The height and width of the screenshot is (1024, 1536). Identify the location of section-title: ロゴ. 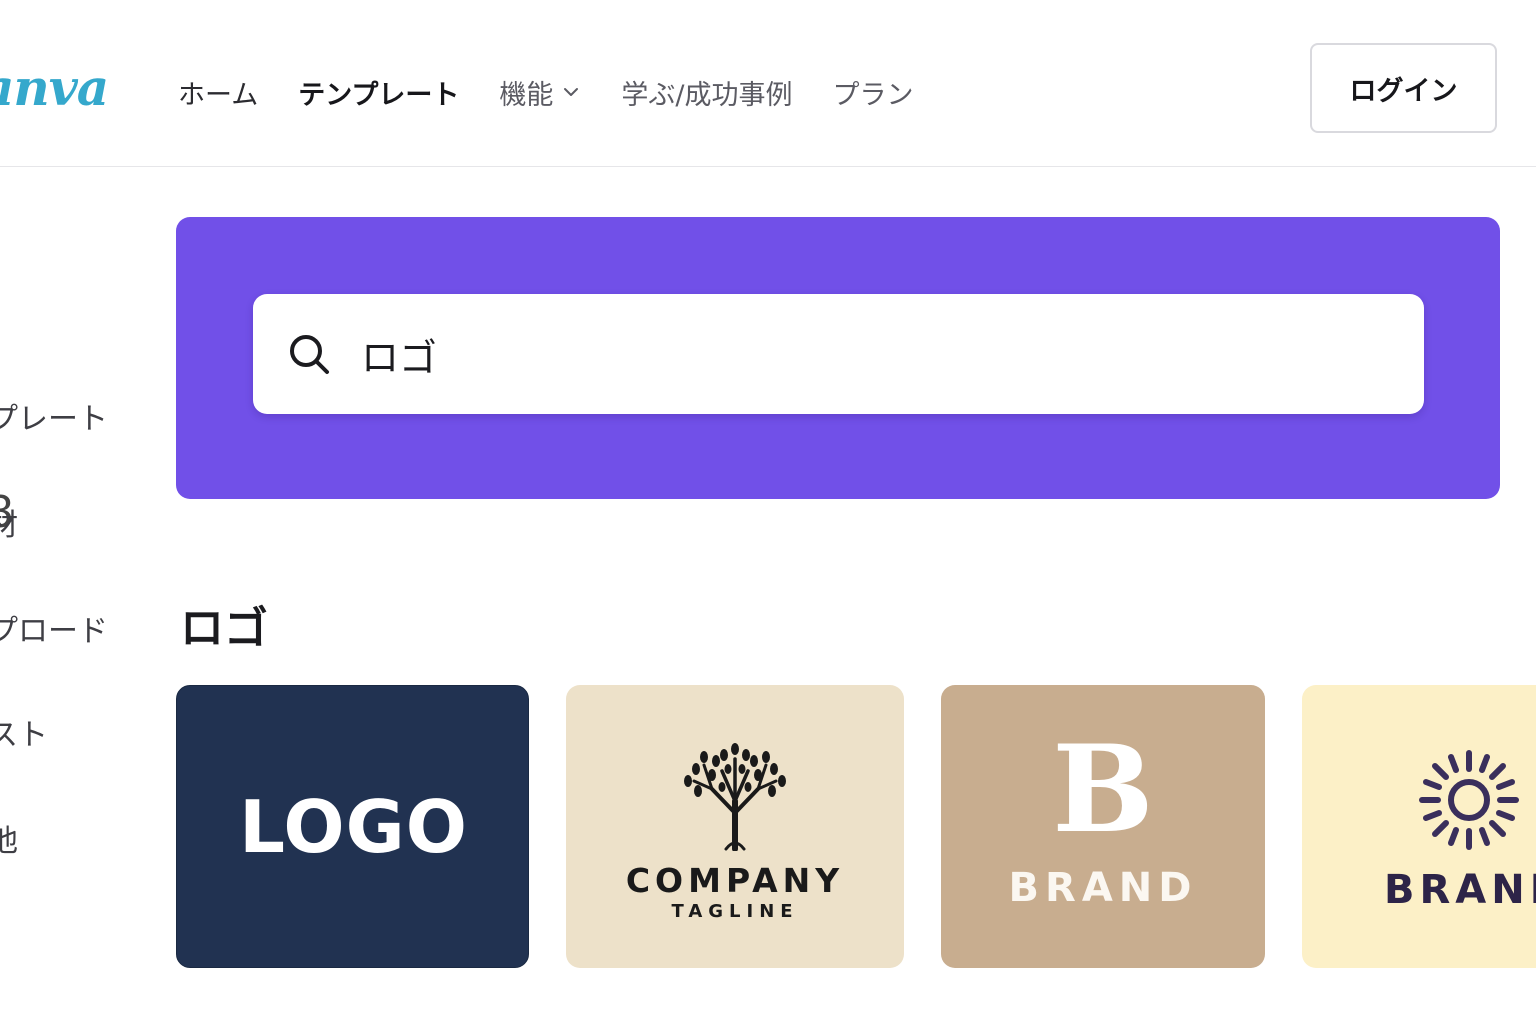
(224, 628).